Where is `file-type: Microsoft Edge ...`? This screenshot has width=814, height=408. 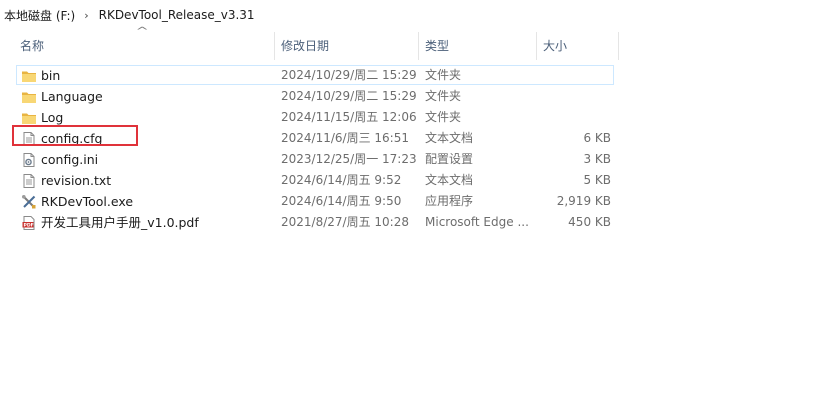 file-type: Microsoft Edge ... is located at coordinates (477, 222).